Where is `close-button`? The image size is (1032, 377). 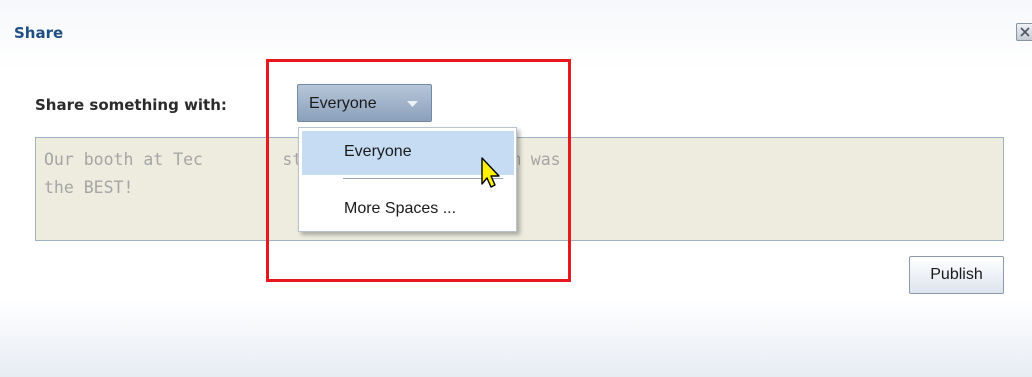
close-button is located at coordinates (1024, 32).